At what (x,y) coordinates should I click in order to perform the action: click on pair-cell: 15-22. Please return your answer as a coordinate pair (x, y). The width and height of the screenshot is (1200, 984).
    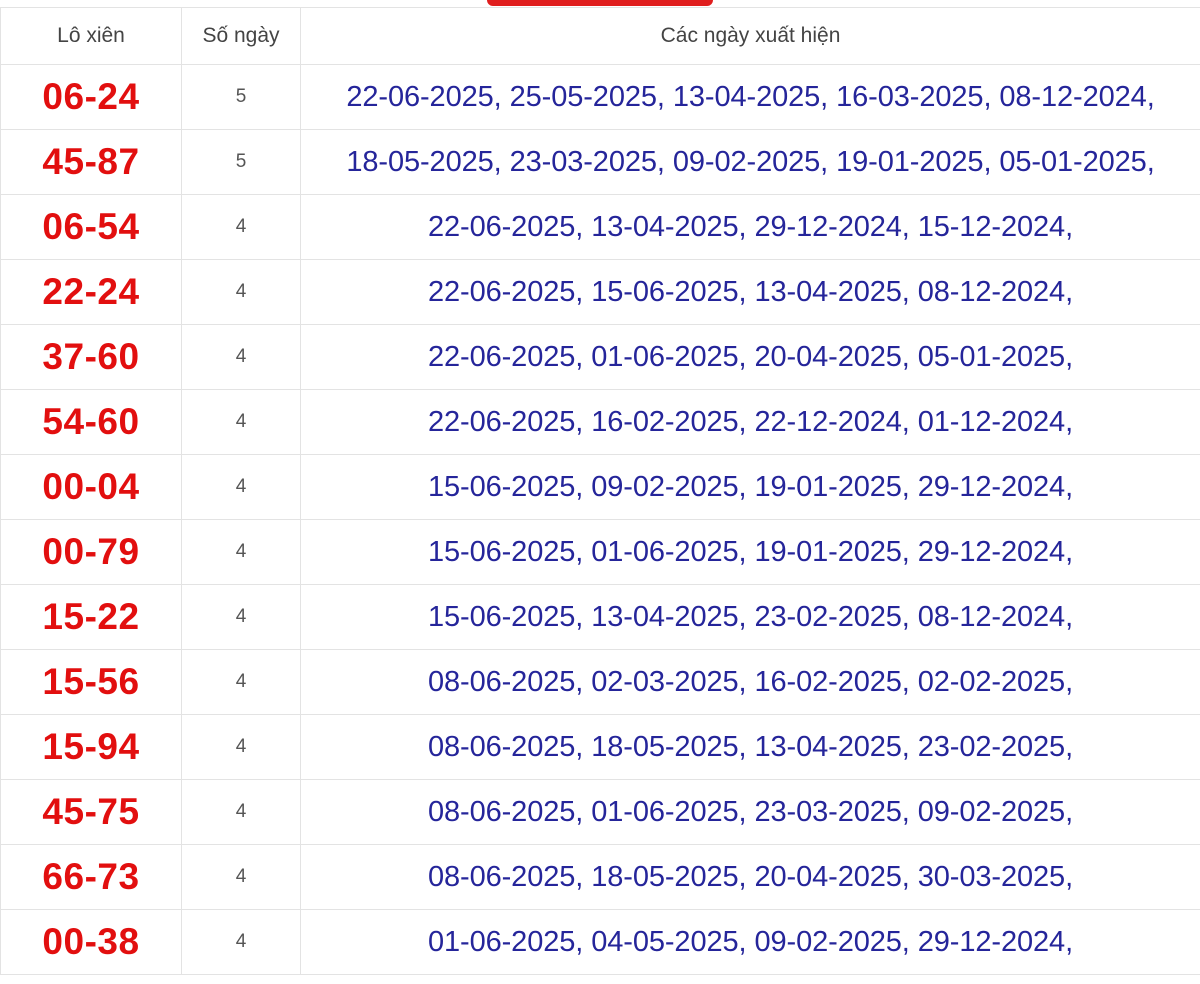
    Looking at the image, I should click on (91, 617).